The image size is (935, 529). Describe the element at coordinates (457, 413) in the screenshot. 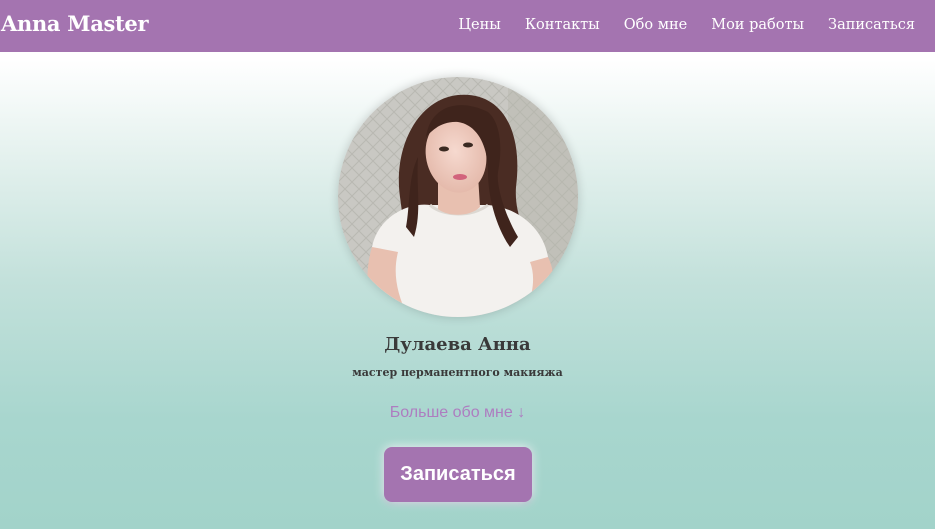

I see `more-about-me-link: Больше обо мне ↓` at that location.